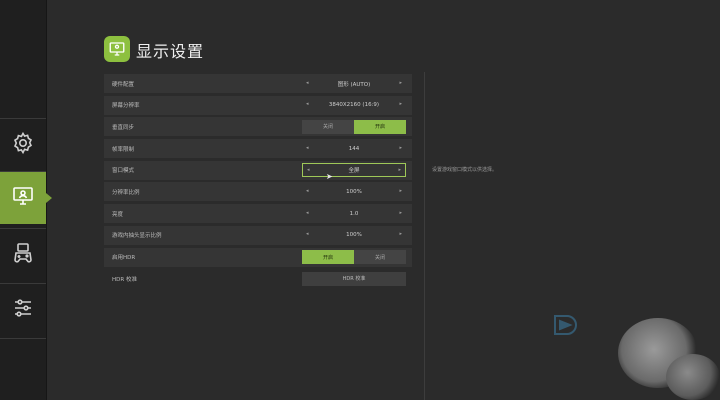 Image resolution: width=720 pixels, height=400 pixels. What do you see at coordinates (380, 257) in the screenshot?
I see `hdr-off-option: 关闭` at bounding box center [380, 257].